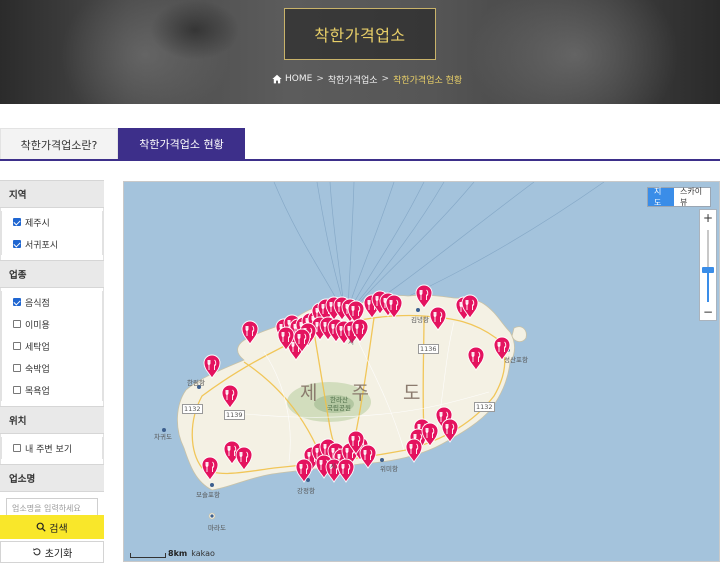  I want to click on region-option-jeju: 제주시, so click(52, 222).